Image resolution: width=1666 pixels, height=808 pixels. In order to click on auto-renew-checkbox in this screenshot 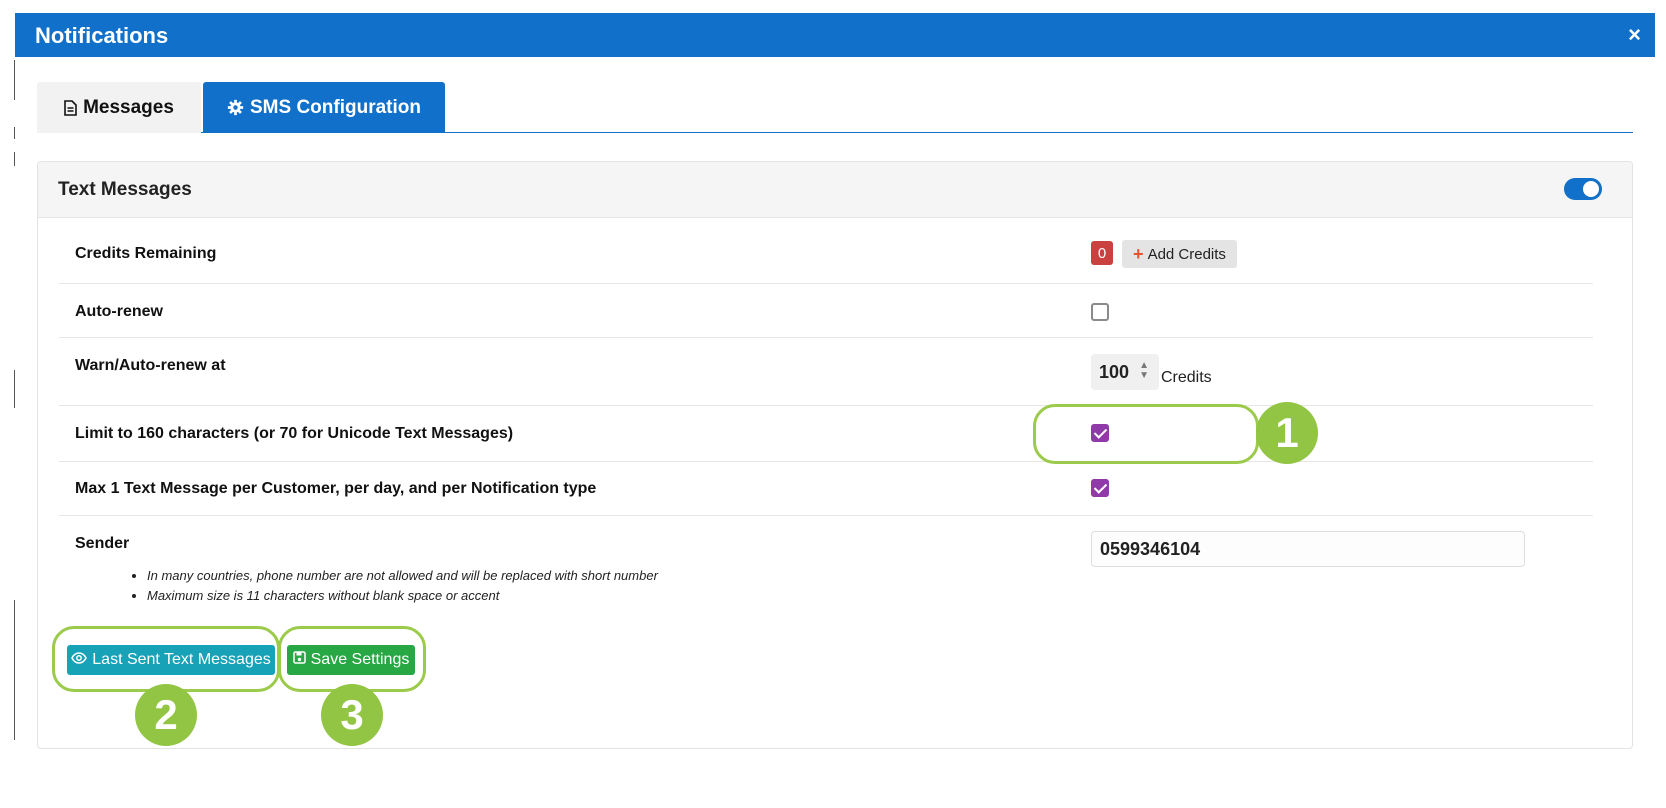, I will do `click(1100, 312)`.